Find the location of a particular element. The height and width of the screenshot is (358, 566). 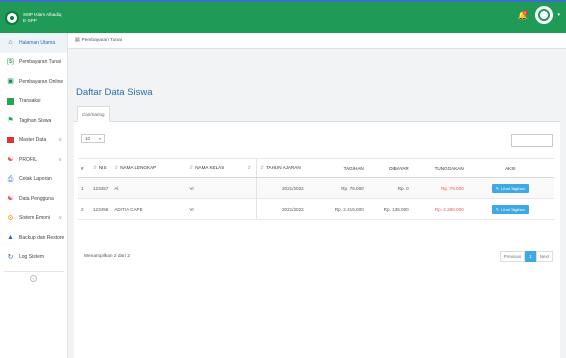

col-extra: ⇵ is located at coordinates (250, 168).